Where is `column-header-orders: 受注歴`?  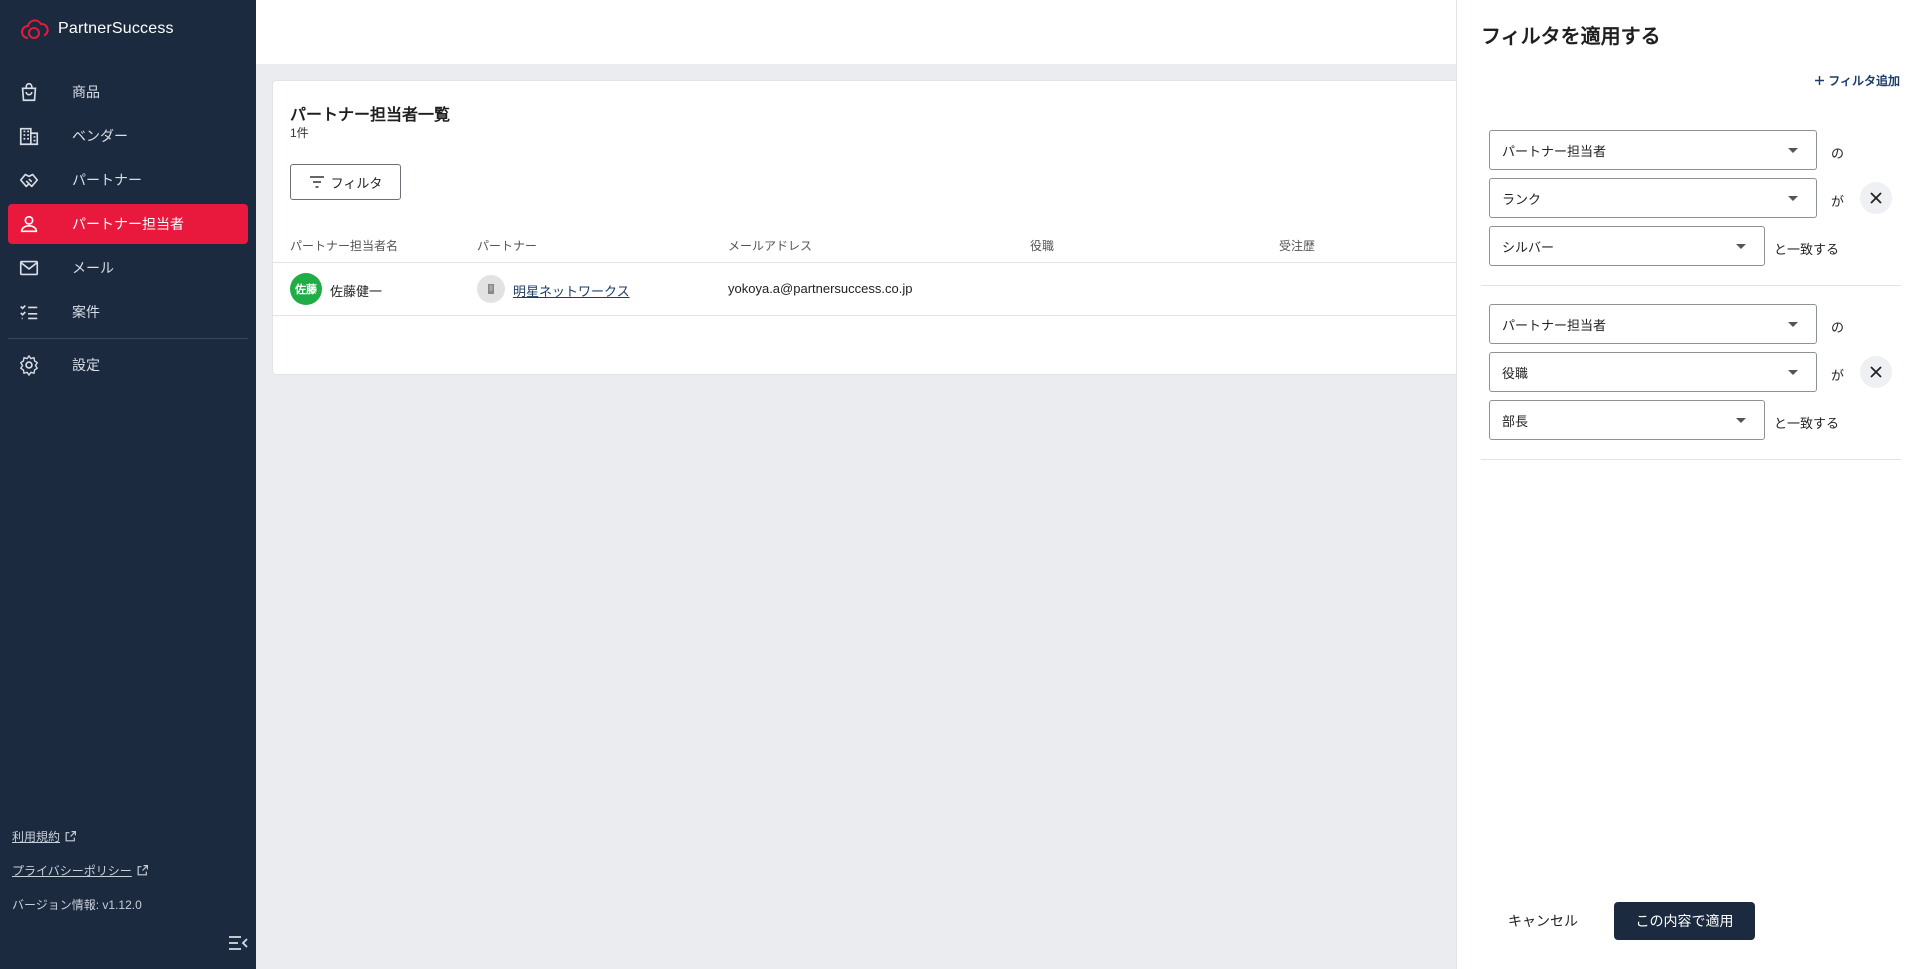
column-header-orders: 受注歴 is located at coordinates (1297, 245).